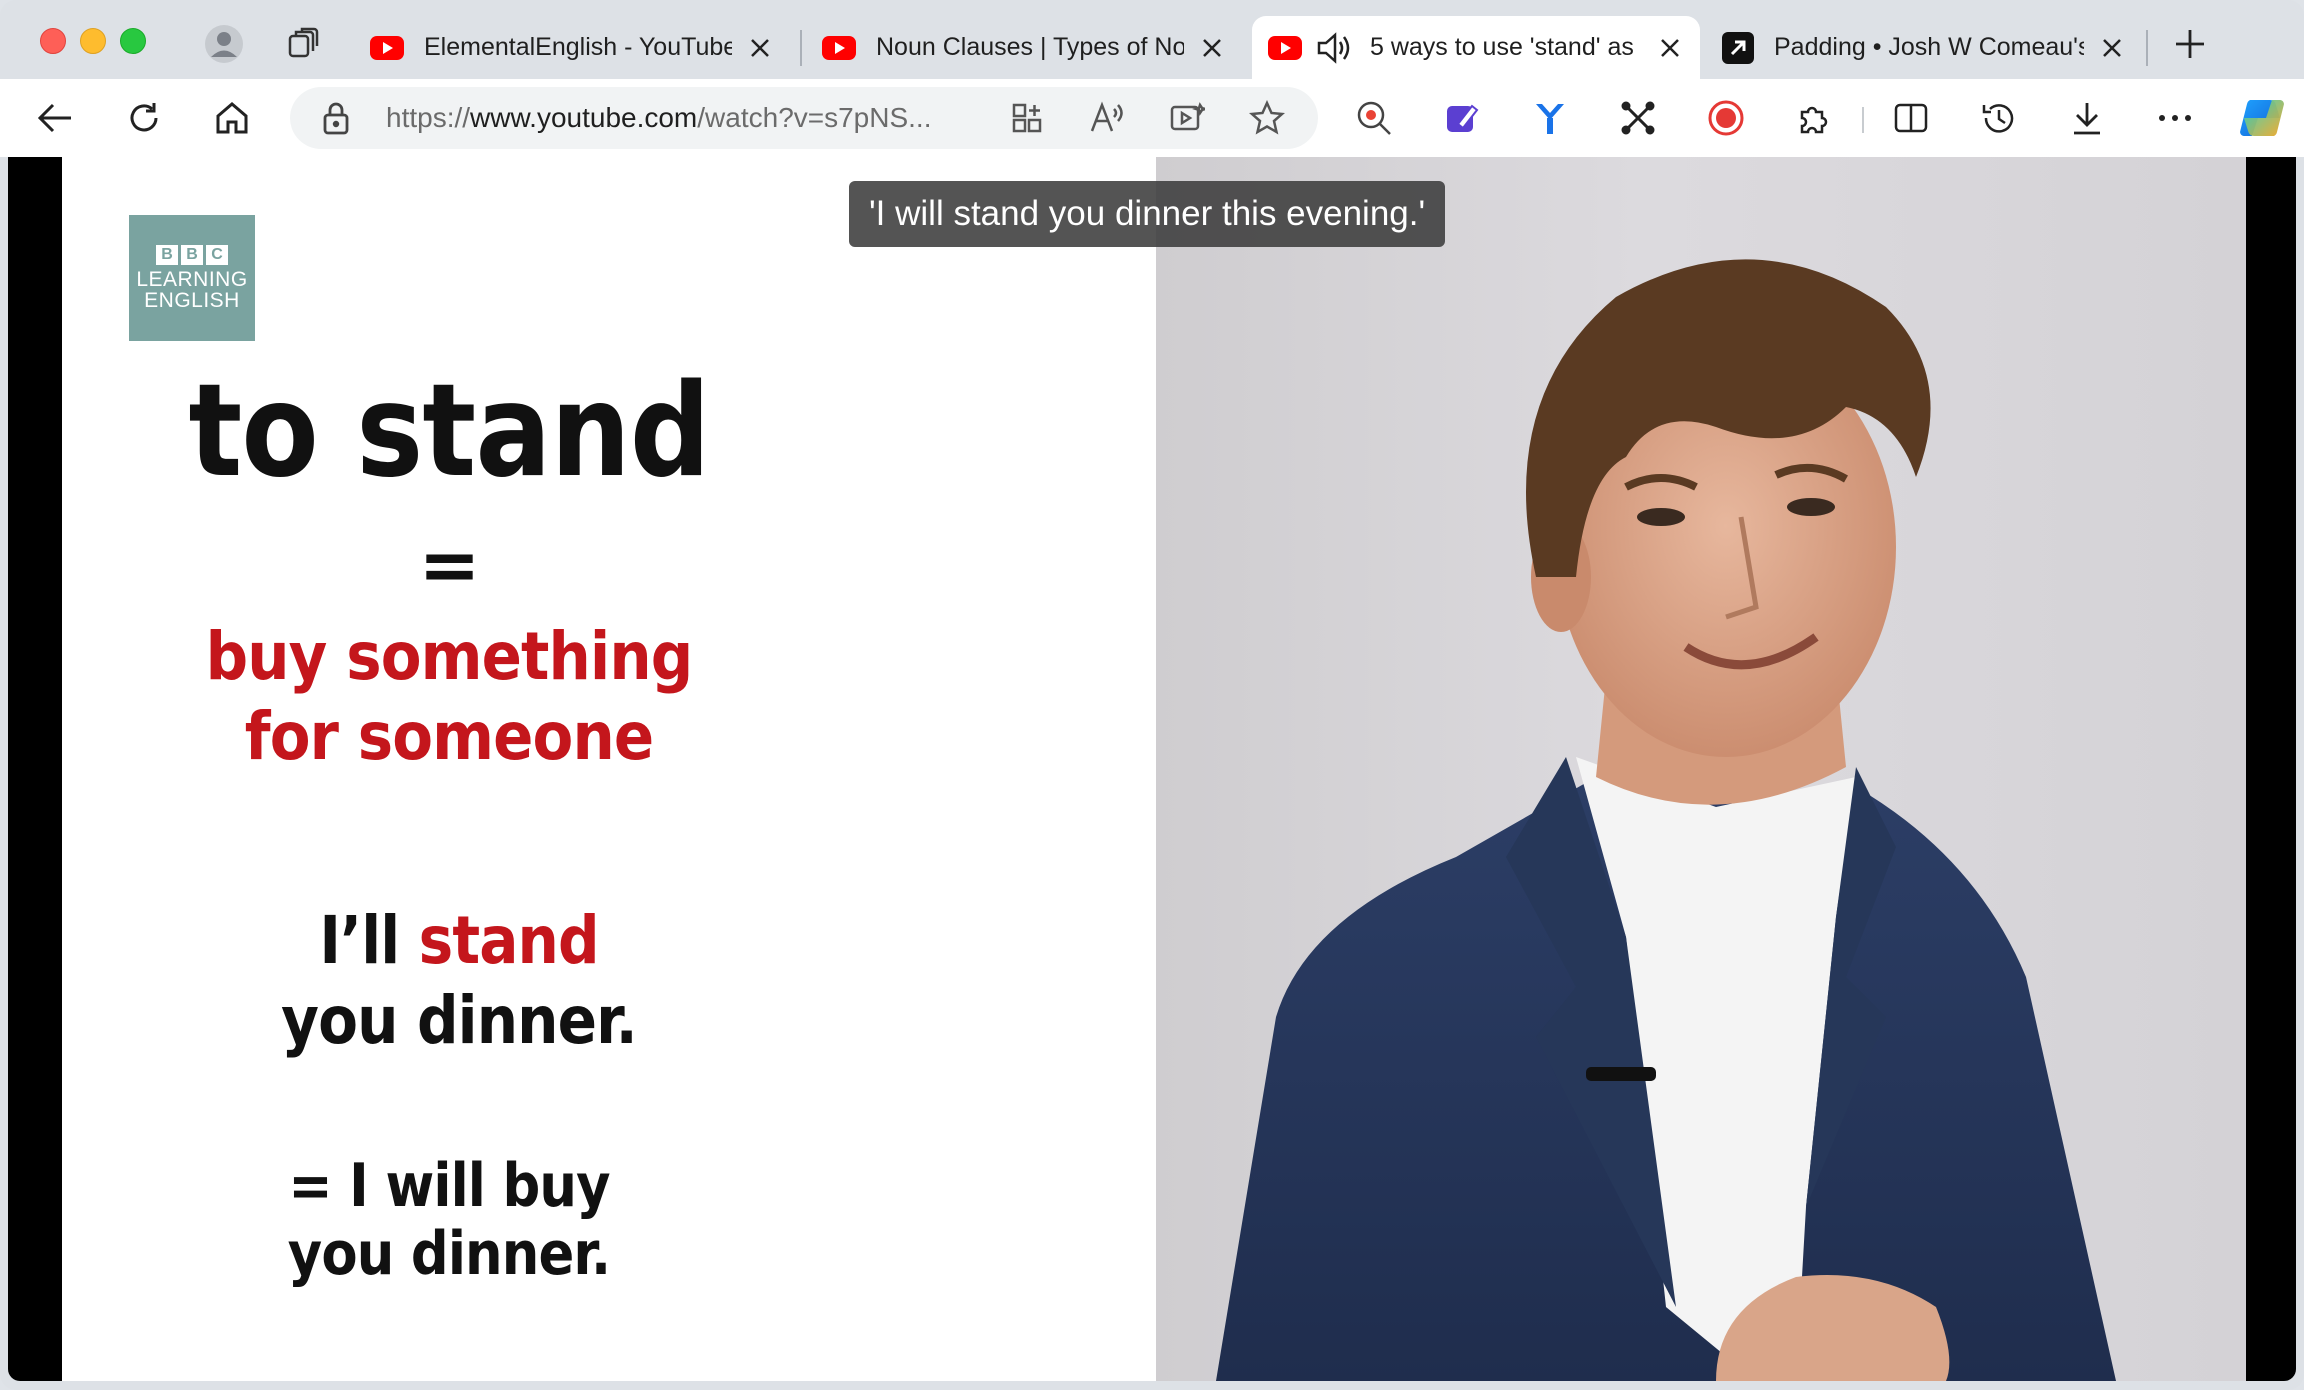 This screenshot has width=2304, height=1390. I want to click on tab-title: 5 ways to use 'stand' as, so click(1502, 47).